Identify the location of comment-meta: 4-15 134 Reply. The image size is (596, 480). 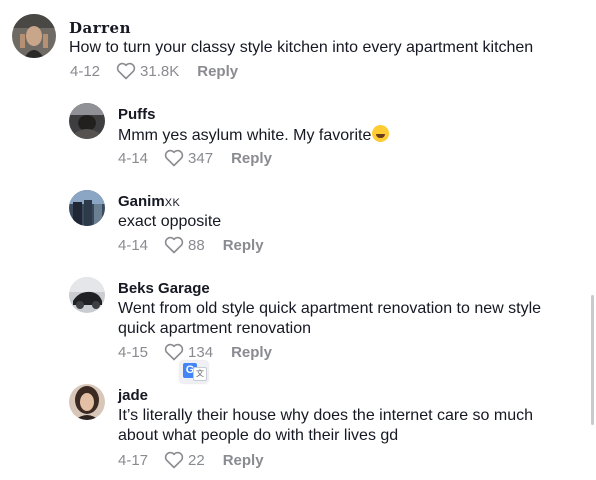
(195, 352).